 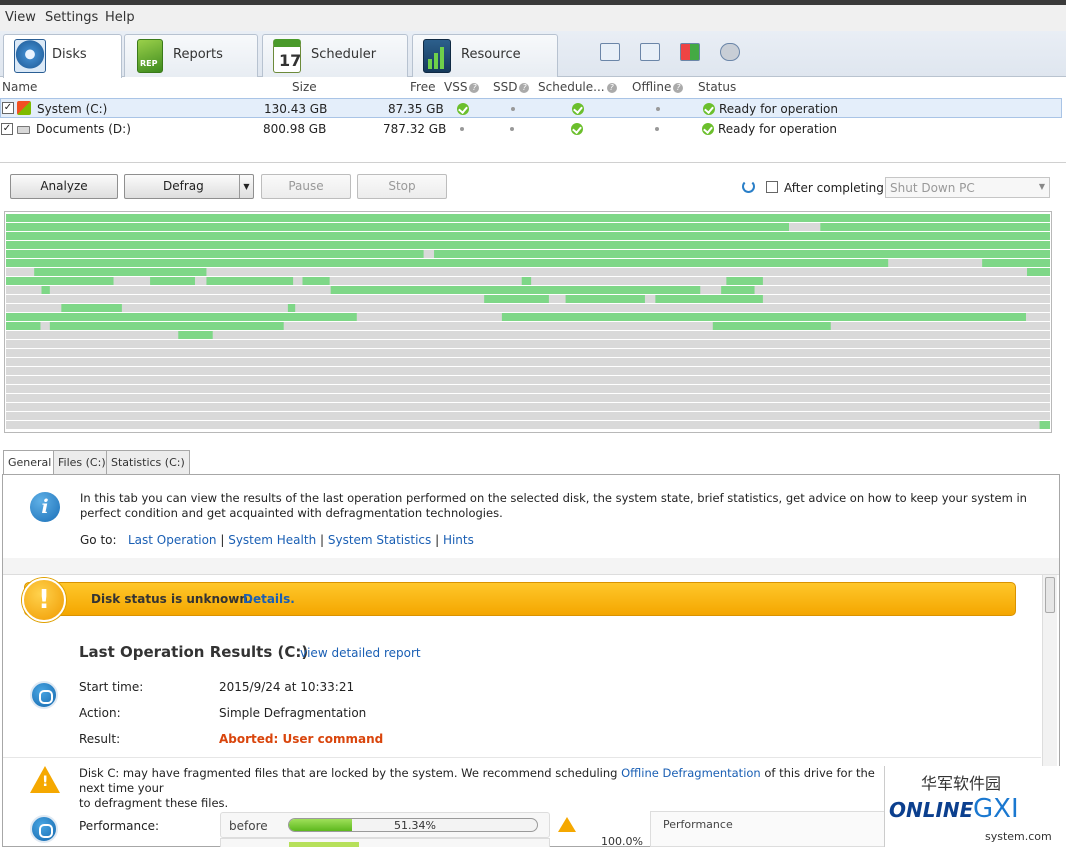 I want to click on col-status: Status, so click(x=717, y=87).